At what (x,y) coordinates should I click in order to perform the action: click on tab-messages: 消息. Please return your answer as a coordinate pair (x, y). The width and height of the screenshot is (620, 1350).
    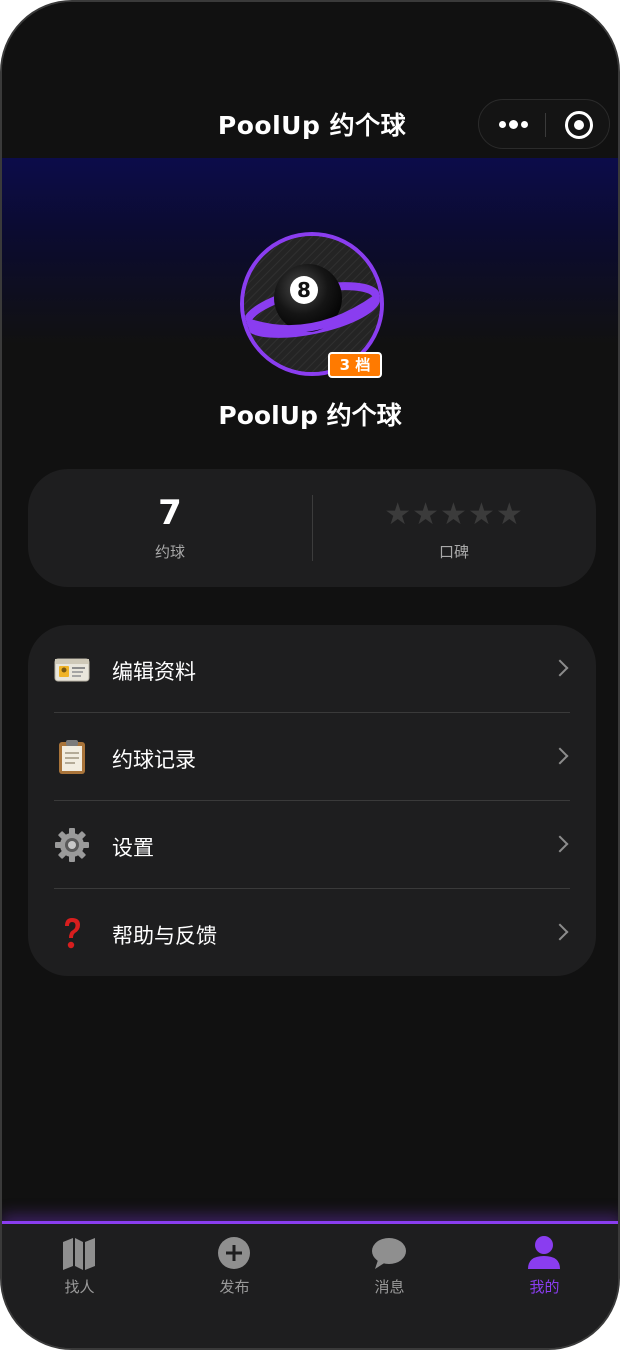
    Looking at the image, I should click on (389, 1264).